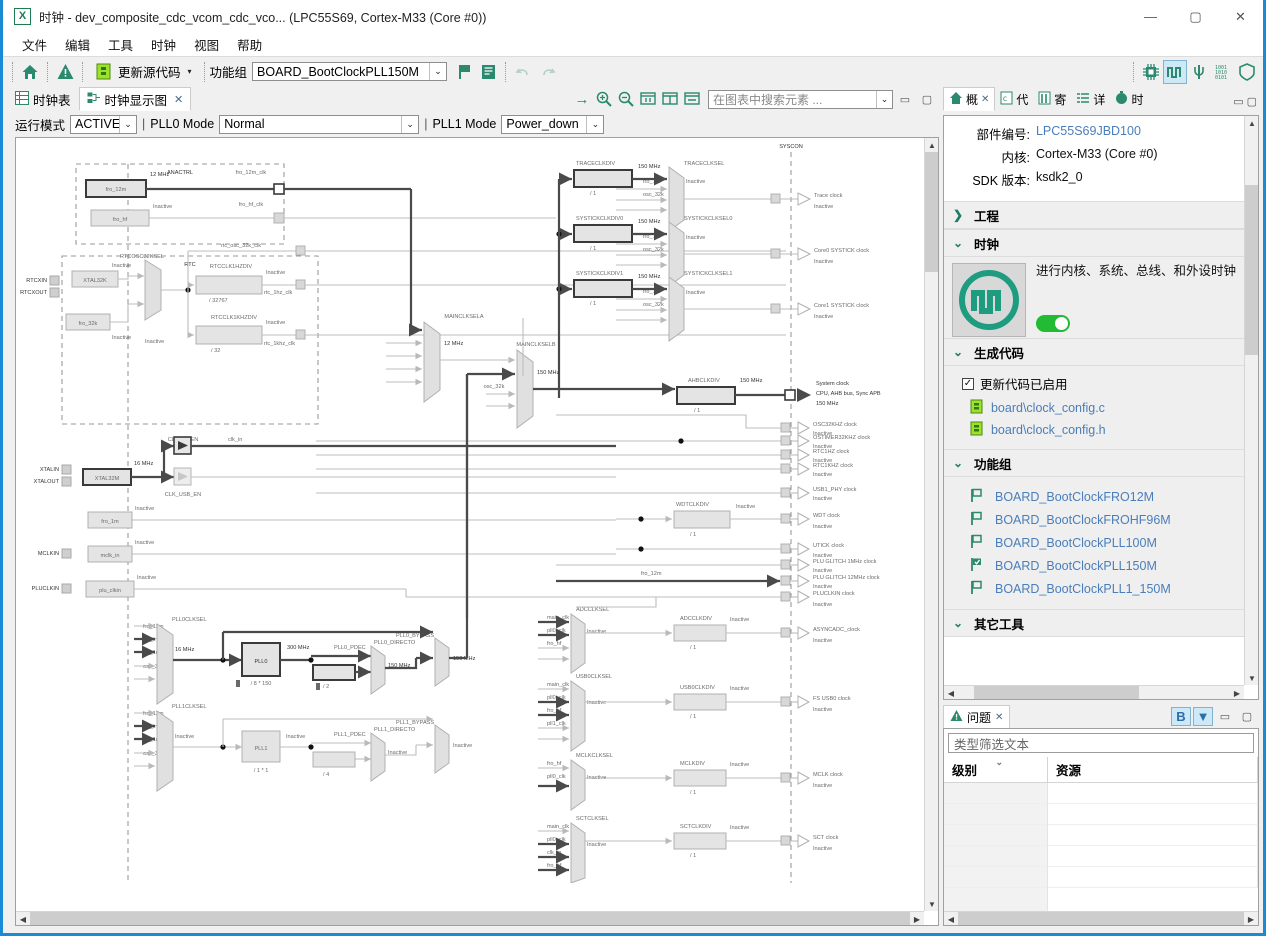 The image size is (1266, 936). What do you see at coordinates (999, 762) in the screenshot?
I see `sort-chevron-icon: ⌄` at bounding box center [999, 762].